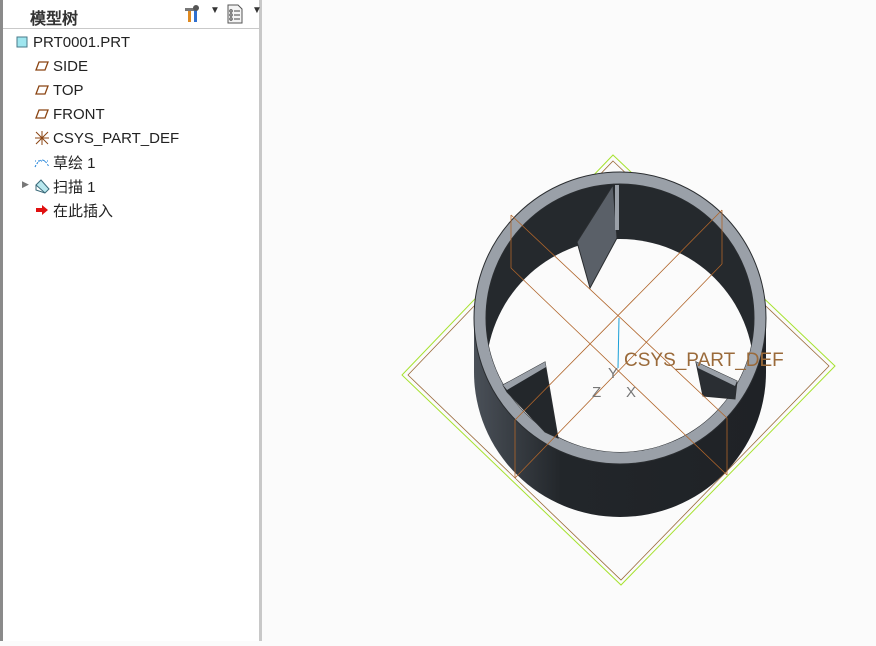 The width and height of the screenshot is (876, 646). I want to click on insert-here-arrow-icon, so click(42, 210).